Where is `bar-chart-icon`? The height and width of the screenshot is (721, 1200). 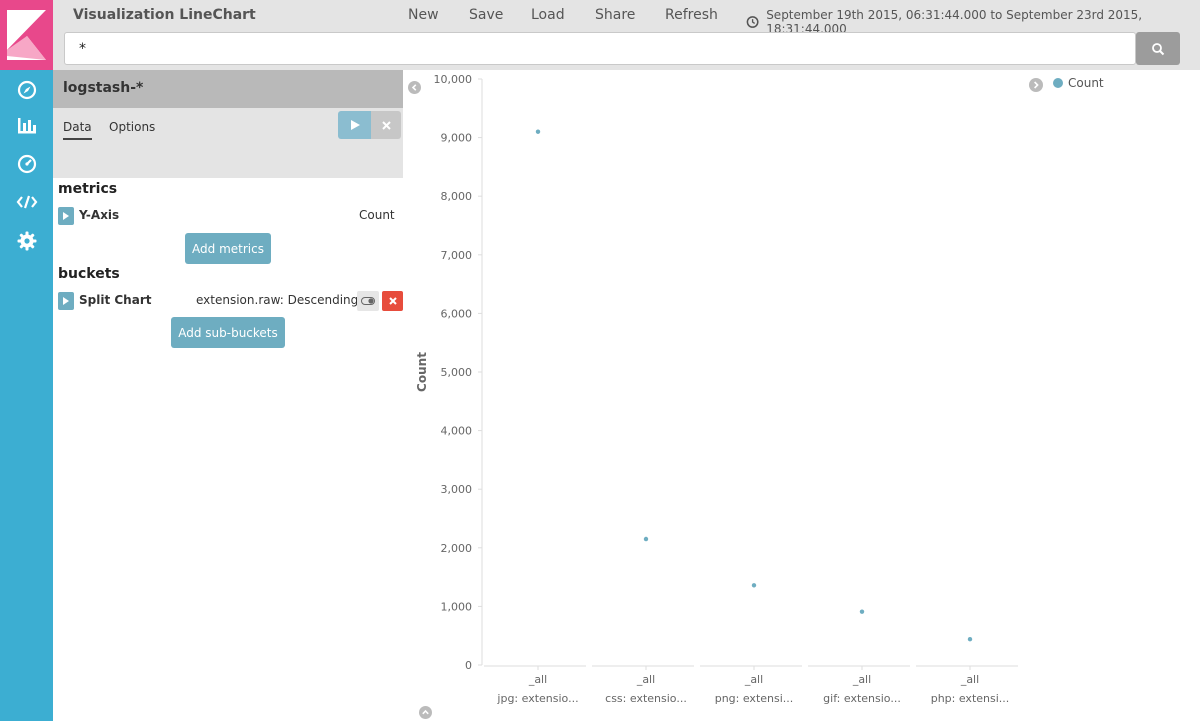 bar-chart-icon is located at coordinates (27, 126).